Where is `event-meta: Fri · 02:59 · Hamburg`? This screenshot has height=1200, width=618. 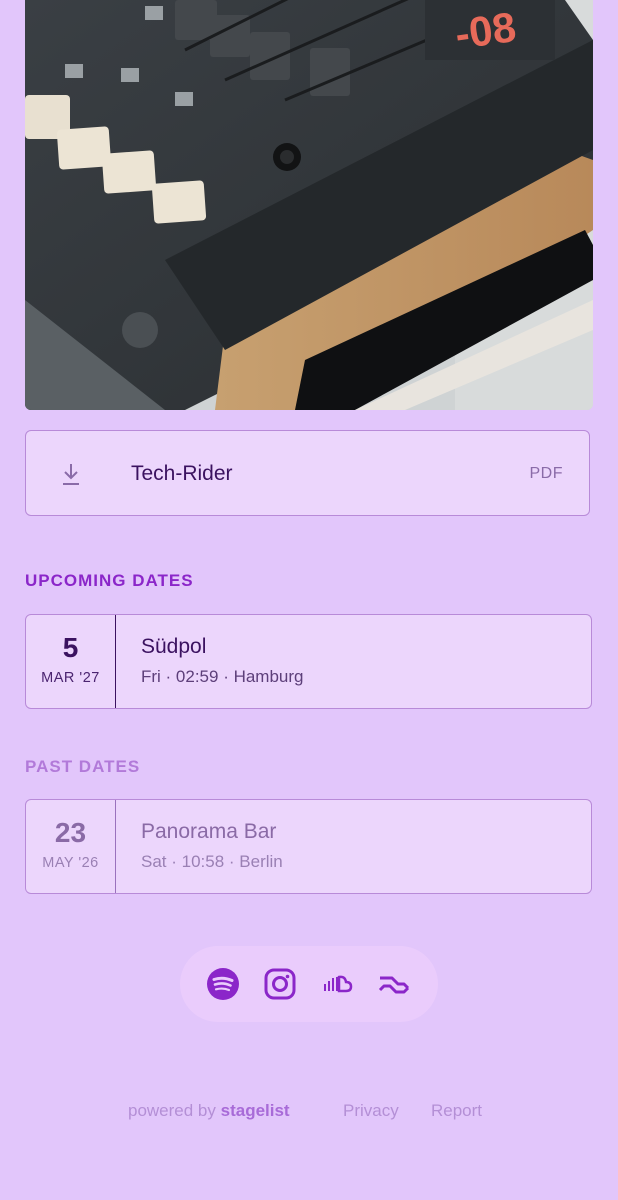 event-meta: Fri · 02:59 · Hamburg is located at coordinates (222, 676).